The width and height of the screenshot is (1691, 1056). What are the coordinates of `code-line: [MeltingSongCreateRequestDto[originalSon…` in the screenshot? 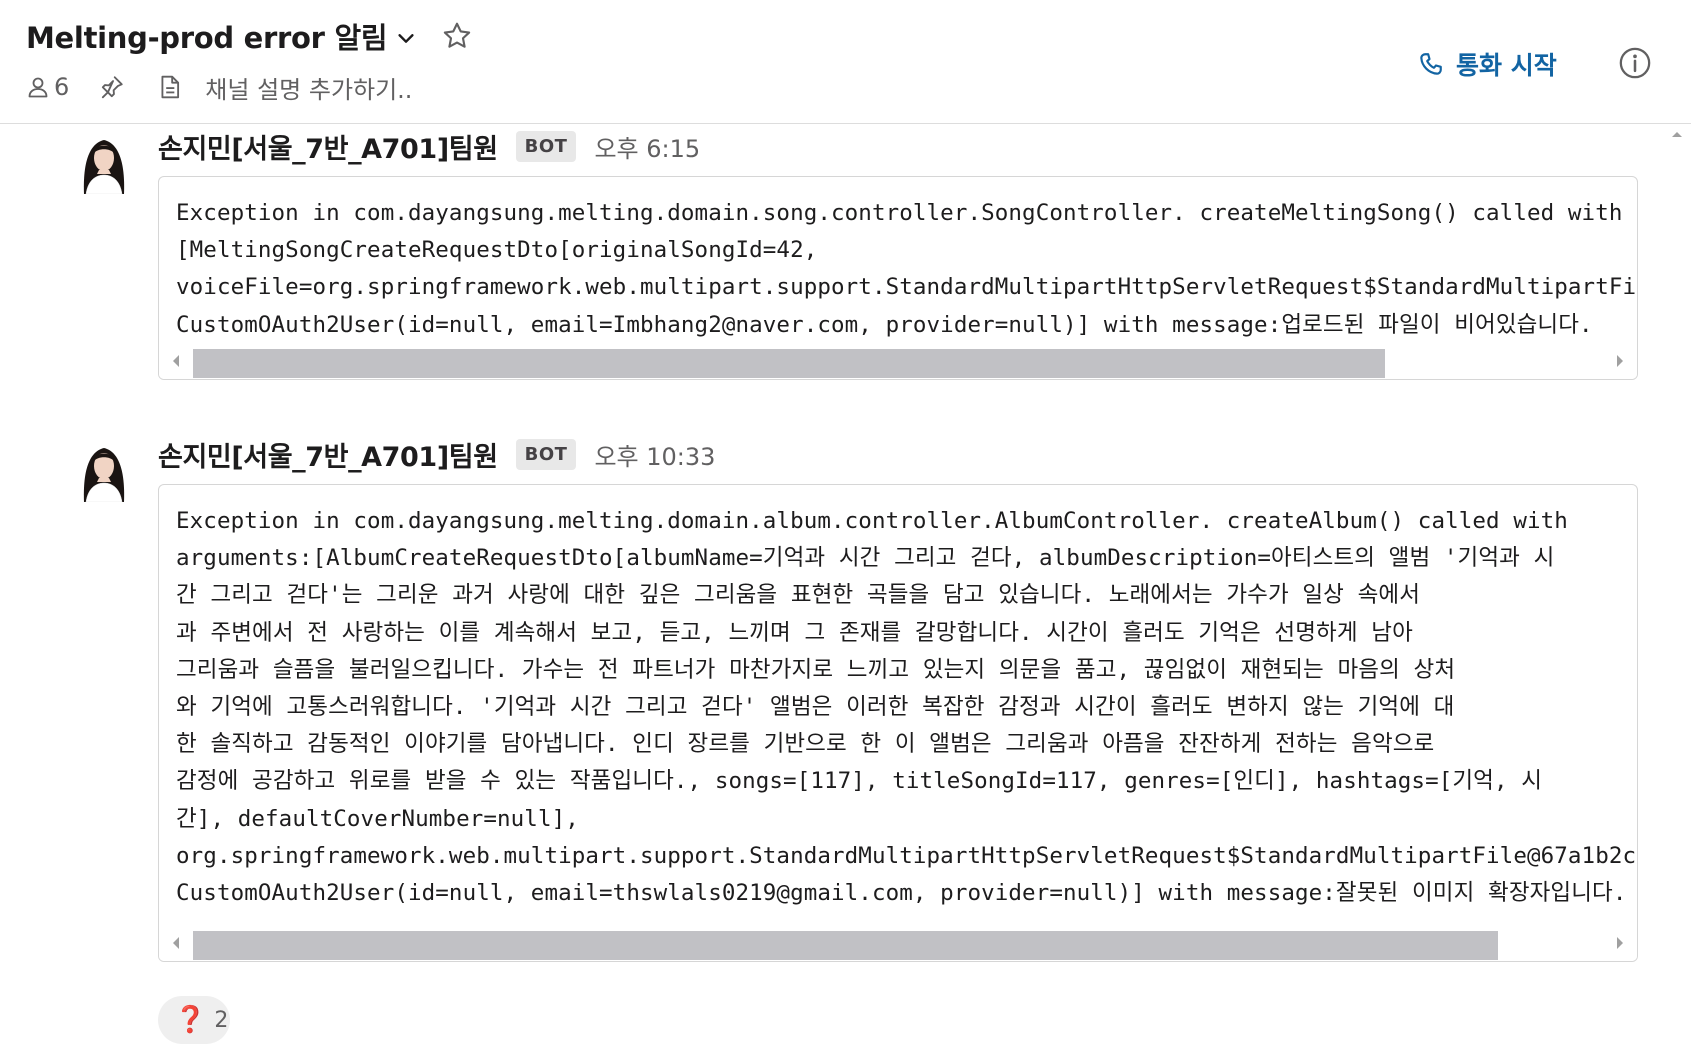 It's located at (497, 250).